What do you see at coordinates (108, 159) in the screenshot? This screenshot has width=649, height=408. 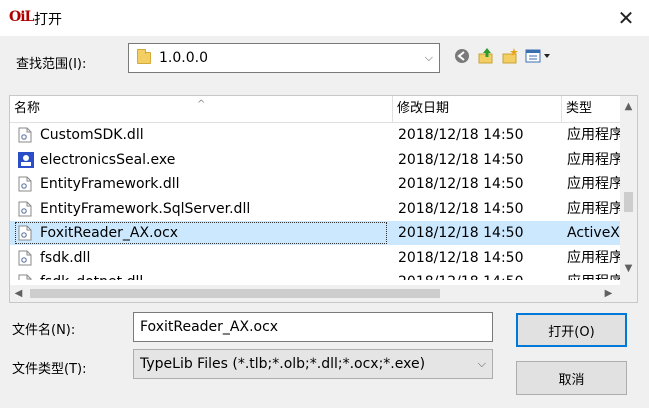 I see `file-name-cell: electronicsSeal.exe` at bounding box center [108, 159].